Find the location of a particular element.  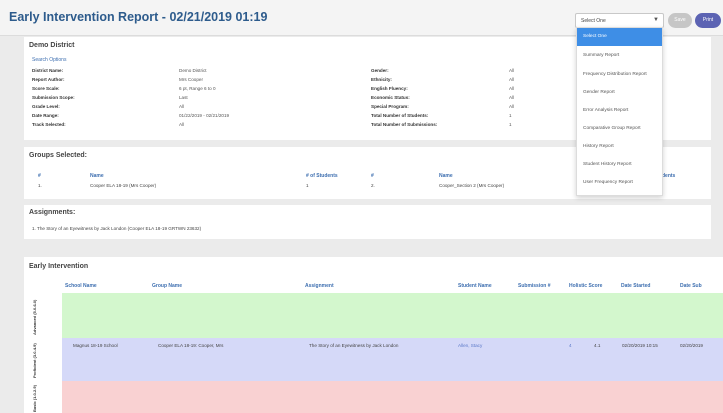

dropdown-option-student-history: Student History Report is located at coordinates (619, 165).